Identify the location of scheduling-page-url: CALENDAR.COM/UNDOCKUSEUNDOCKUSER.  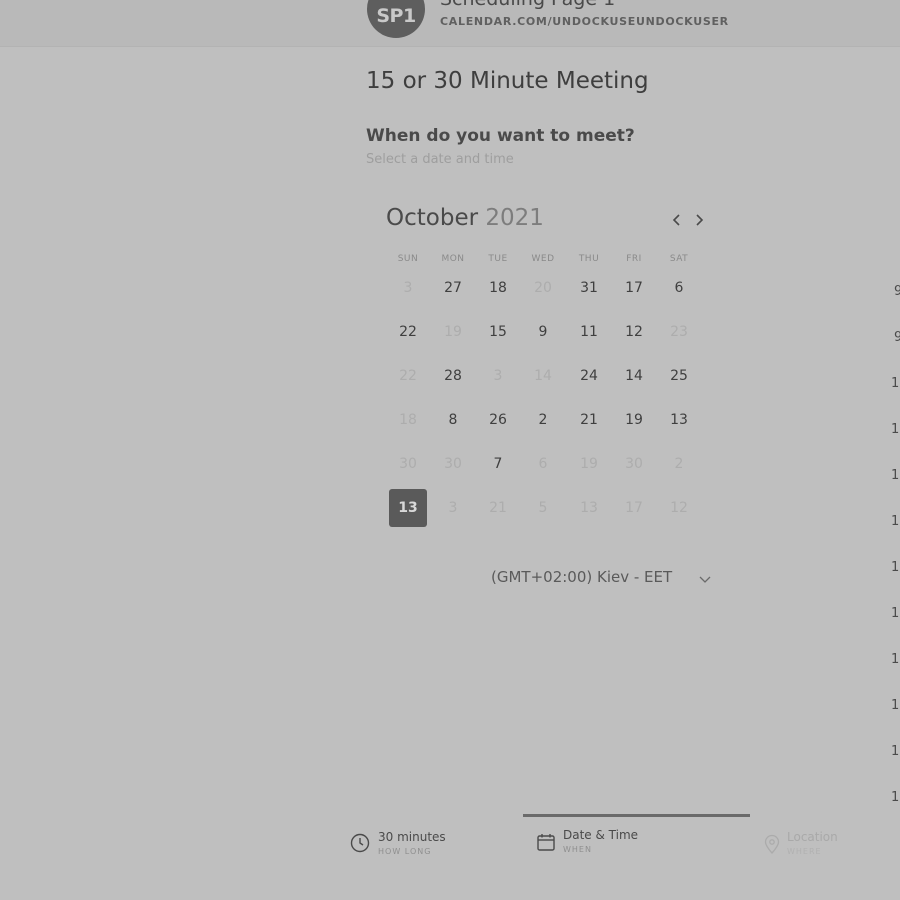
(584, 21).